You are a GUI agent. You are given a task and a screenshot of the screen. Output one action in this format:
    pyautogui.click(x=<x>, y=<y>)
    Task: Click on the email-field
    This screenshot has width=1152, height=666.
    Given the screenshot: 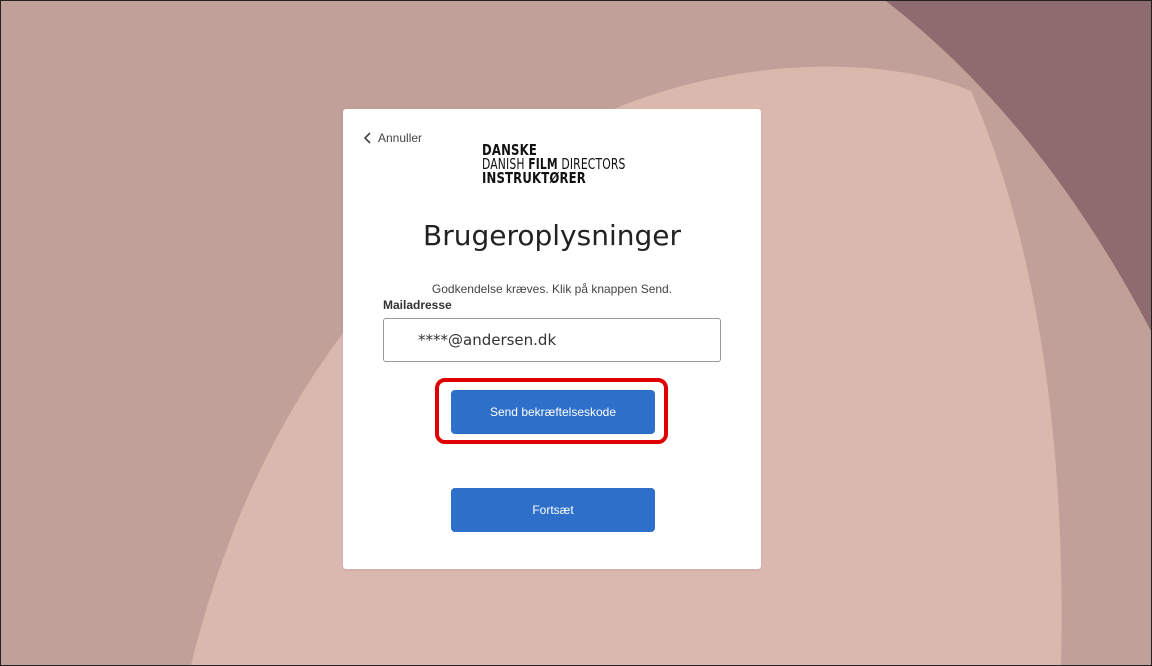 What is the action you would take?
    pyautogui.click(x=552, y=340)
    